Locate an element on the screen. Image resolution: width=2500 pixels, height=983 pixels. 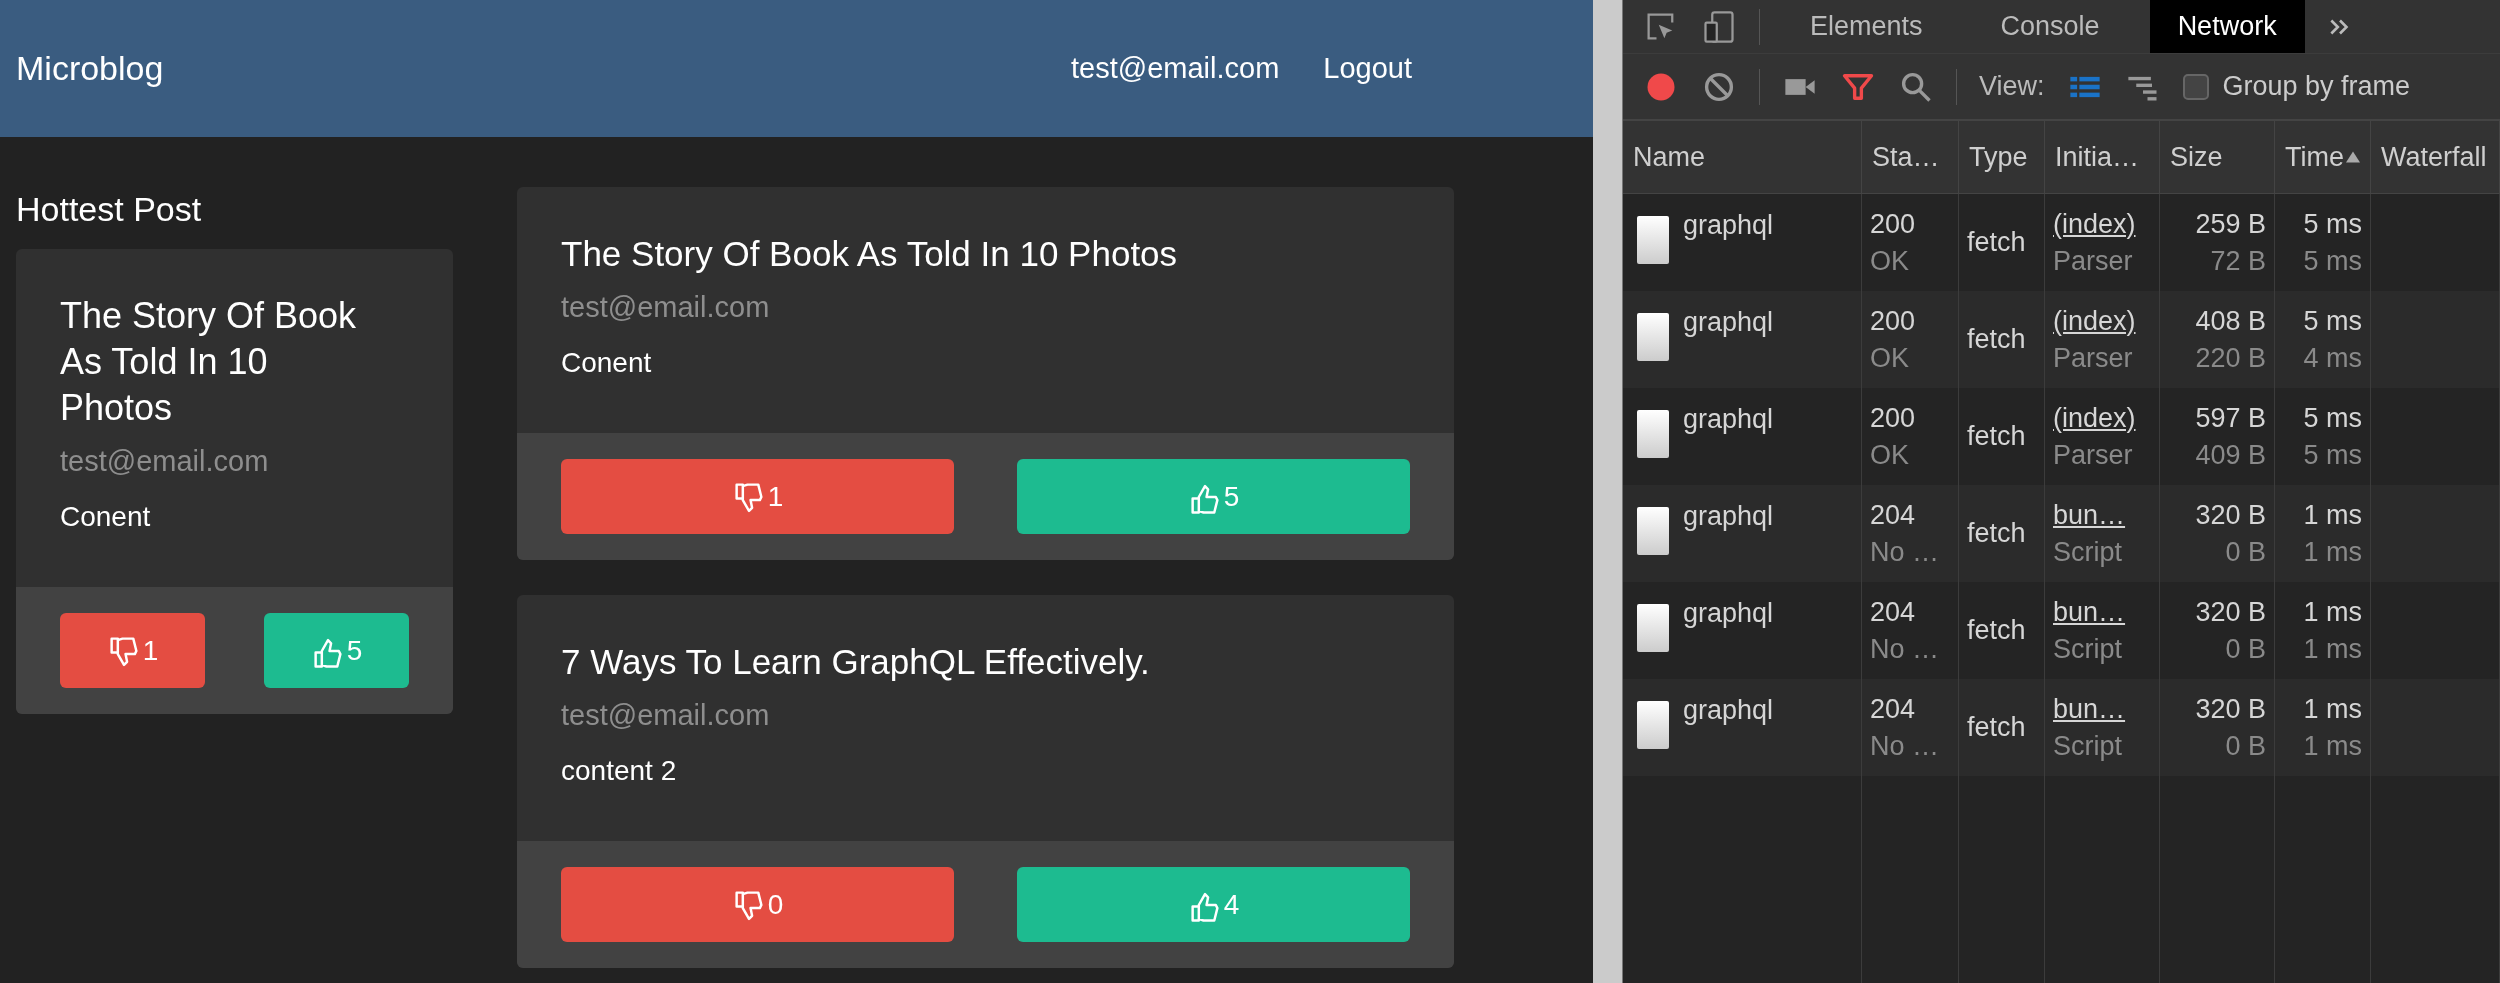
post-content: content 2 is located at coordinates (619, 771).